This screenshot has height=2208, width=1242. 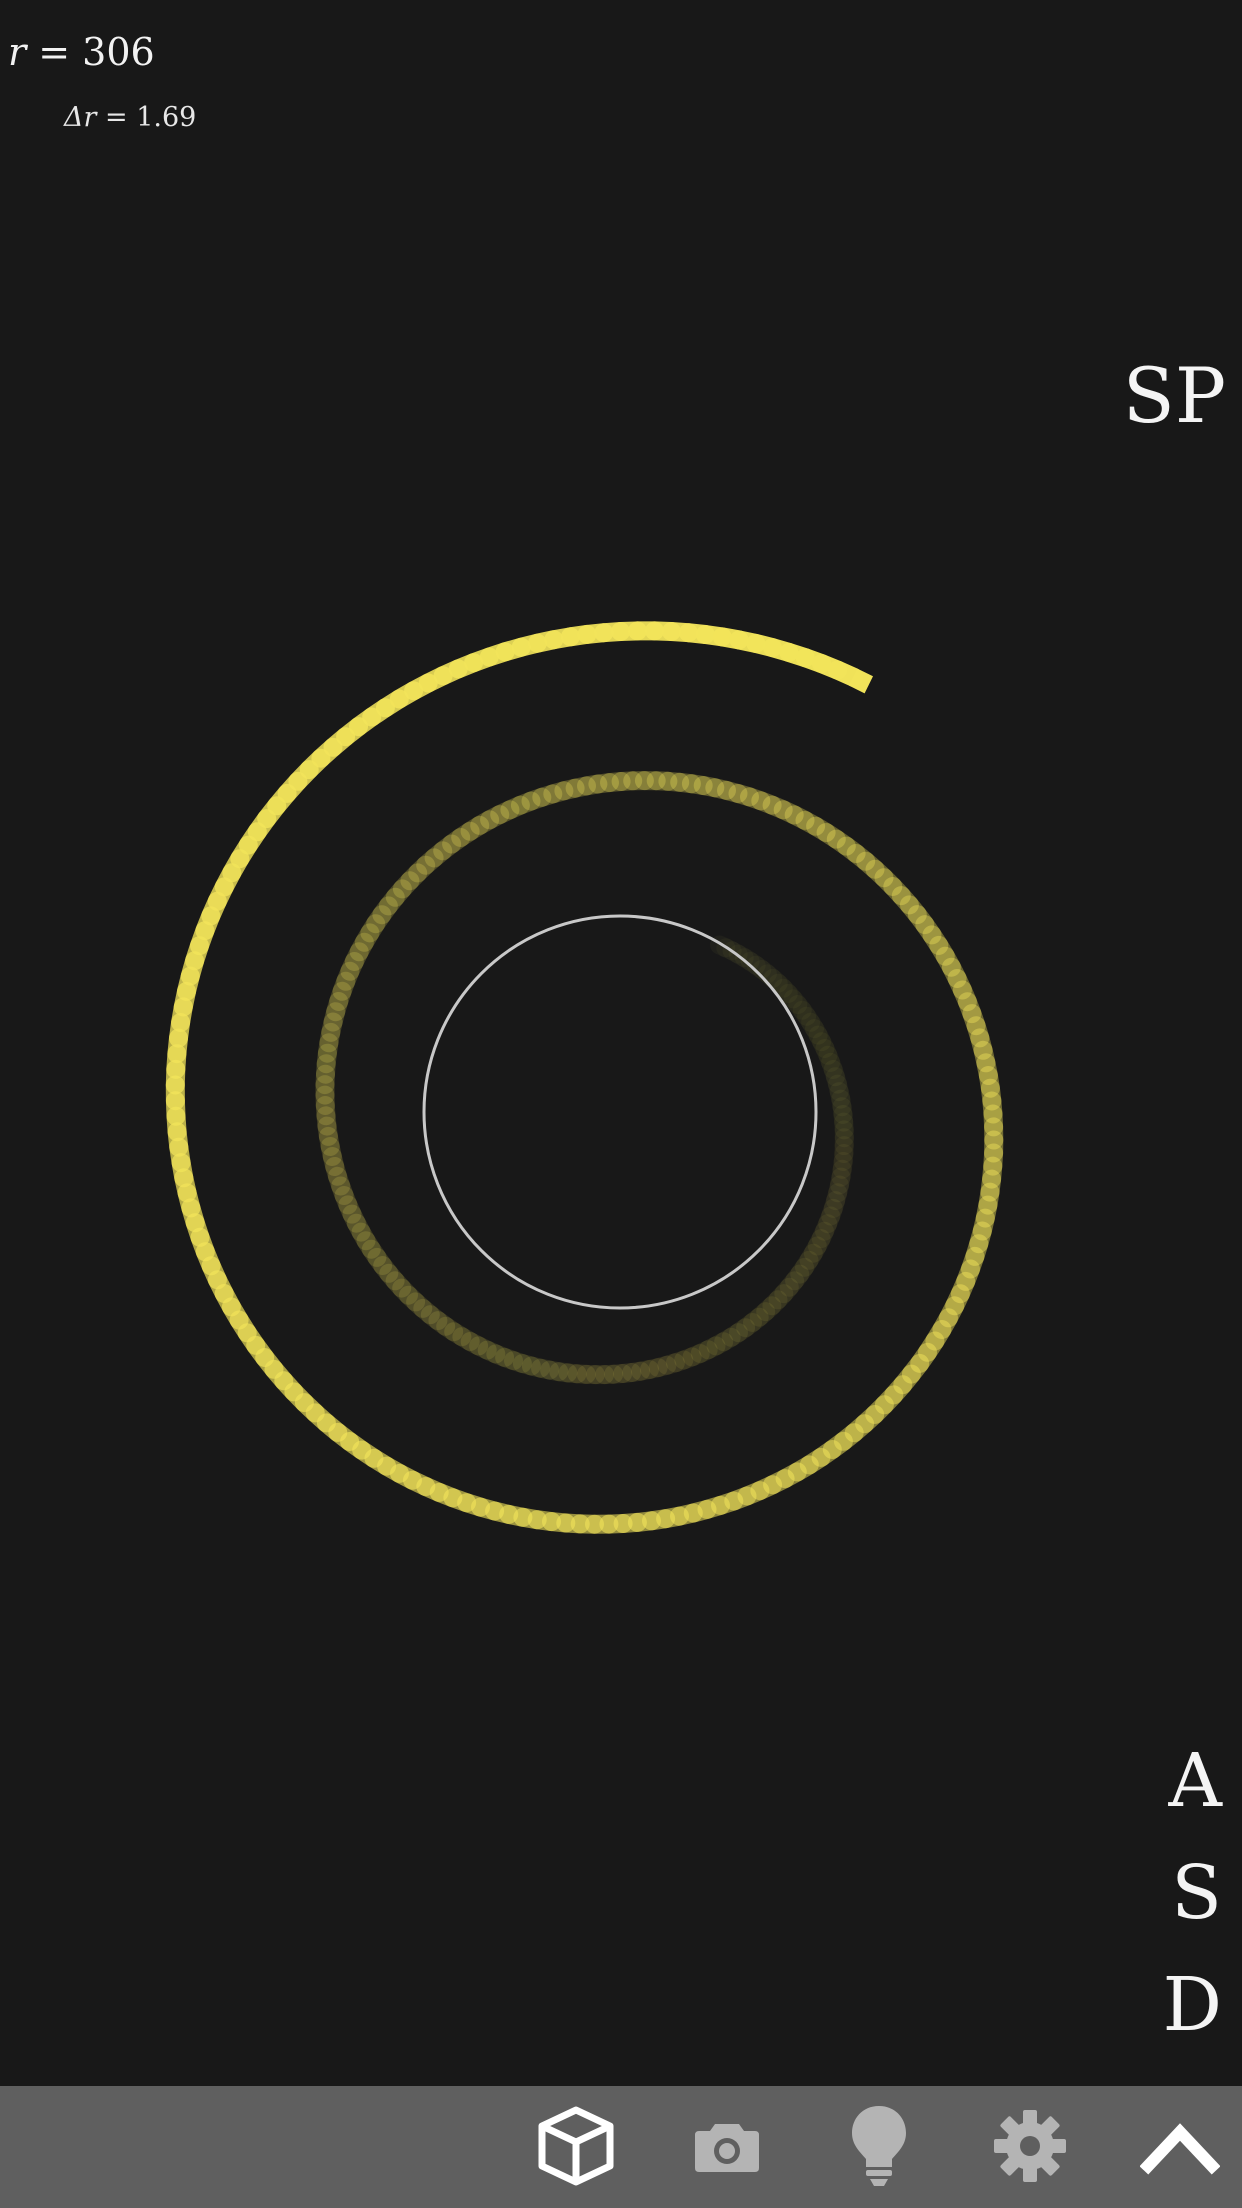 I want to click on radius-equals: =, so click(x=54, y=52).